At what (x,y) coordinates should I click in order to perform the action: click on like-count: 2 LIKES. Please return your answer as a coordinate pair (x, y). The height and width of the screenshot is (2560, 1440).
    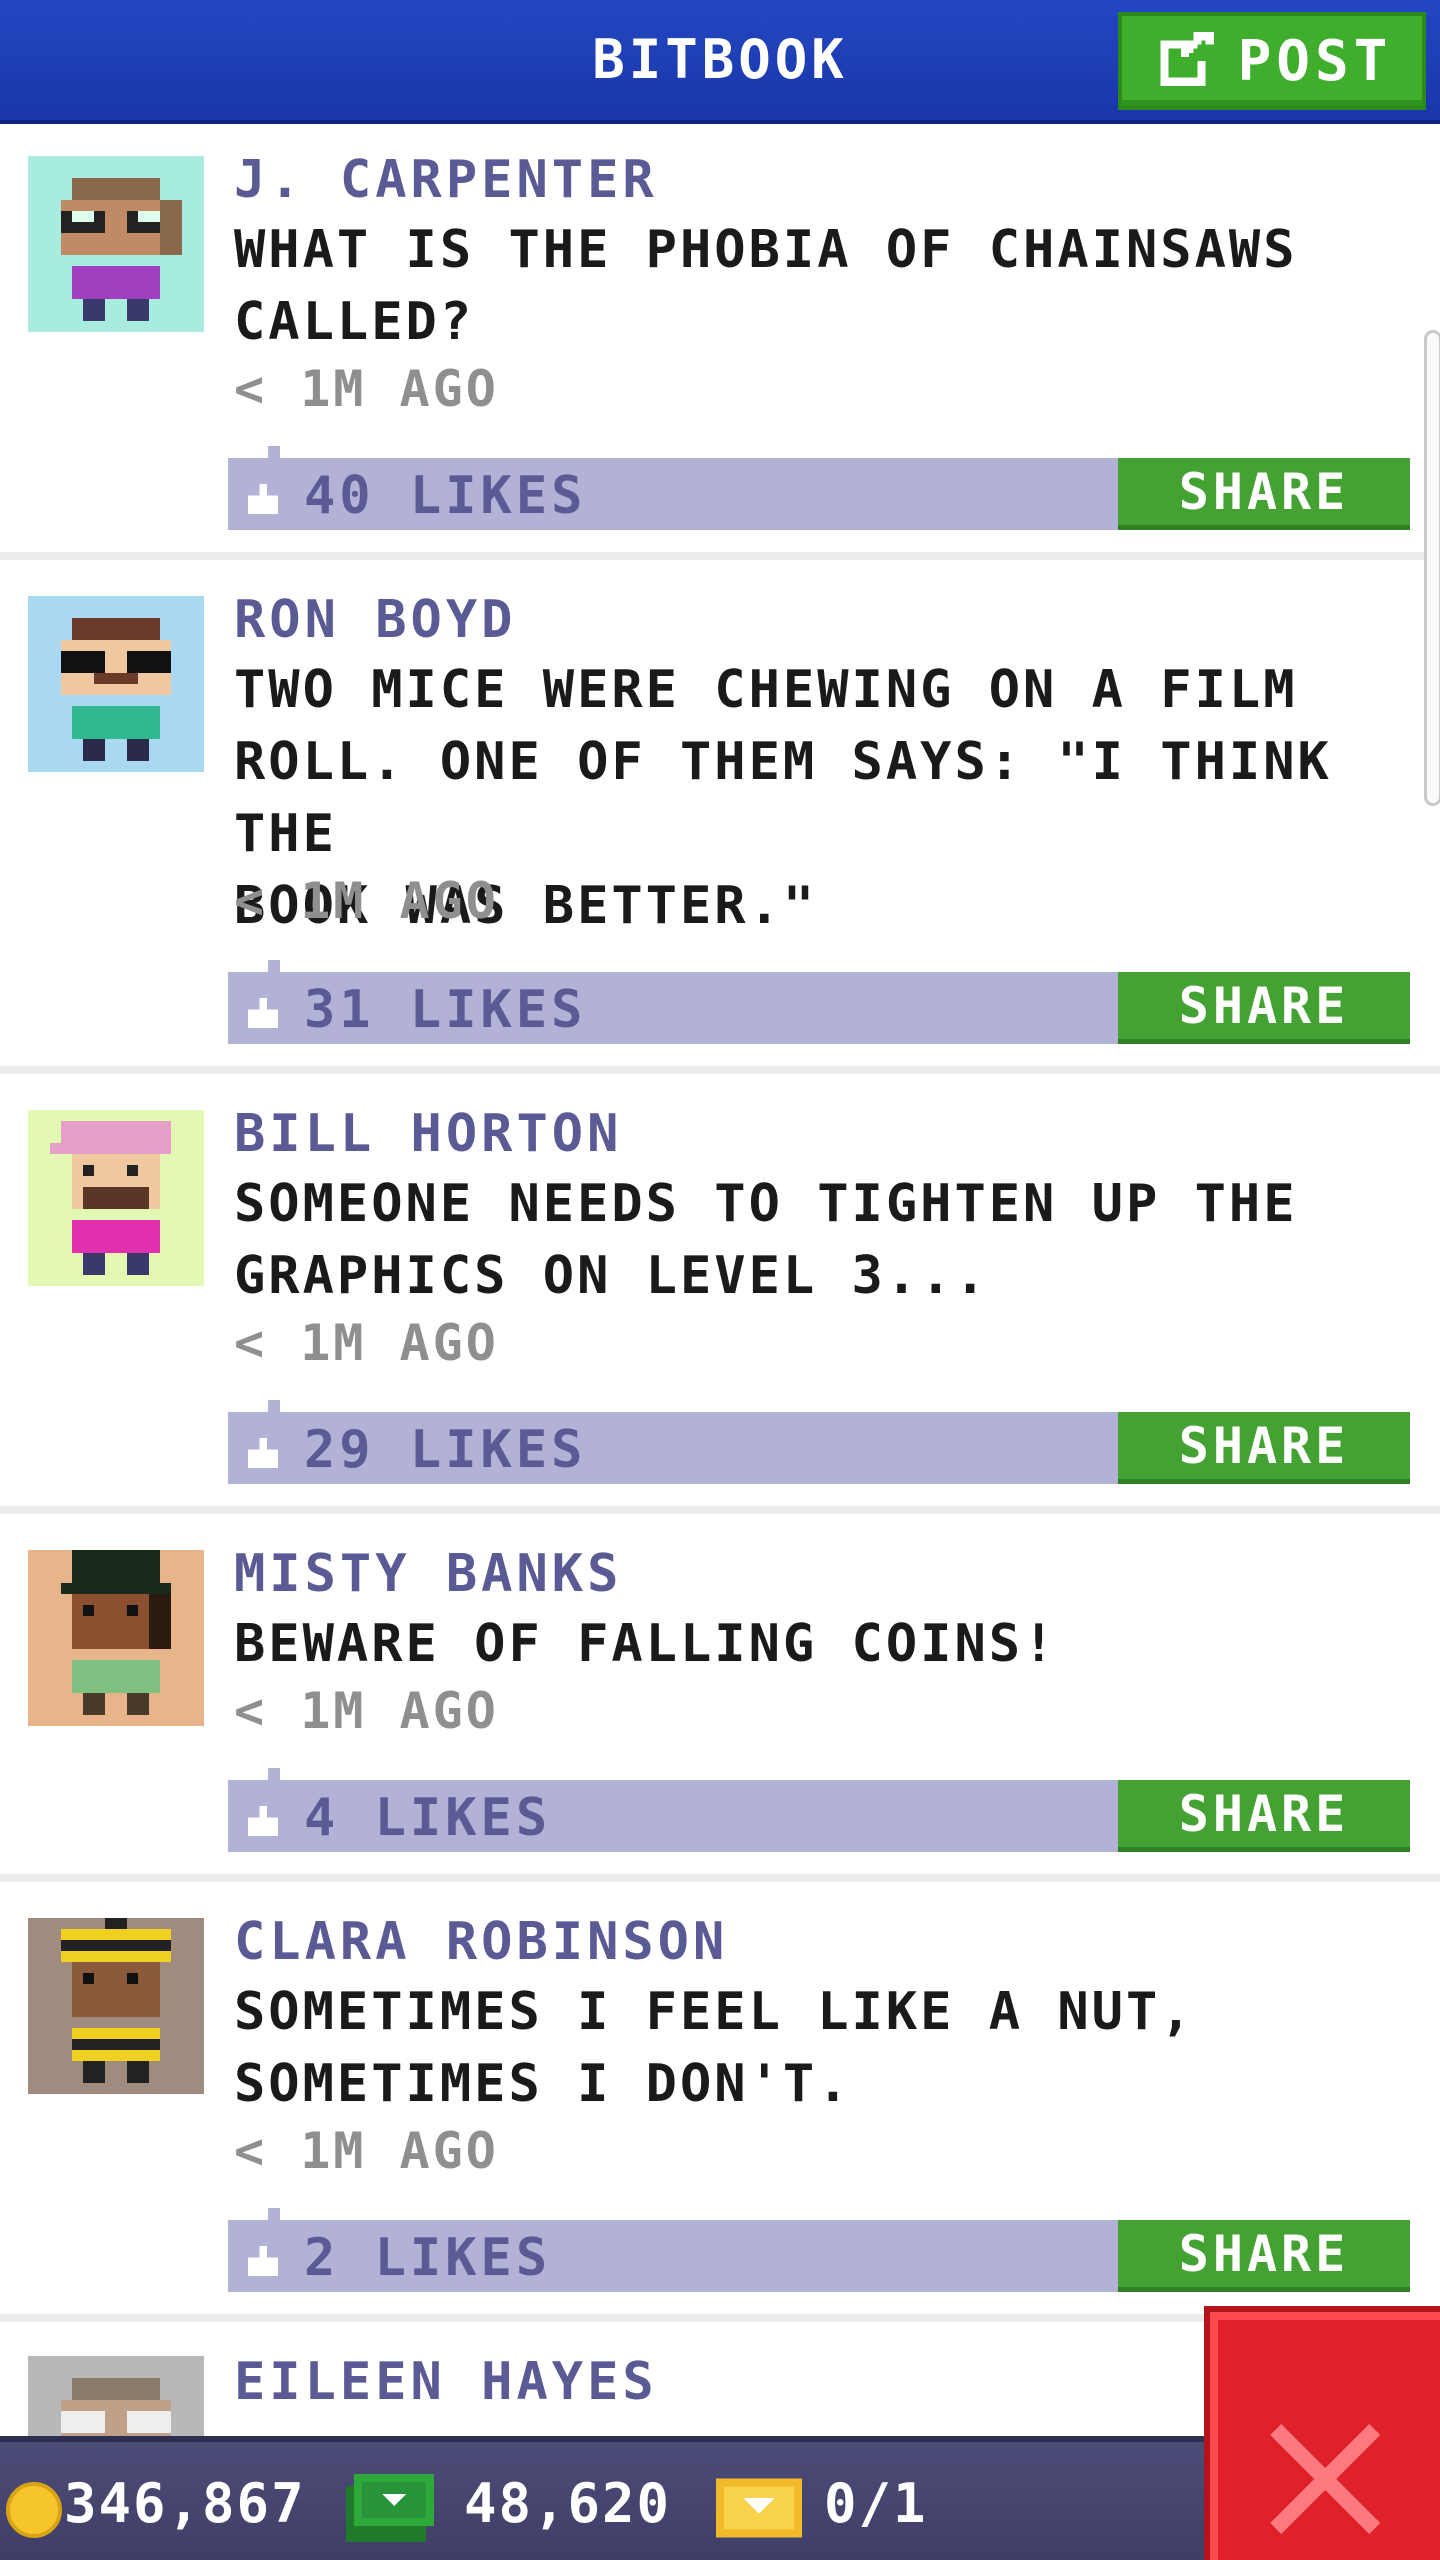
    Looking at the image, I should click on (428, 2258).